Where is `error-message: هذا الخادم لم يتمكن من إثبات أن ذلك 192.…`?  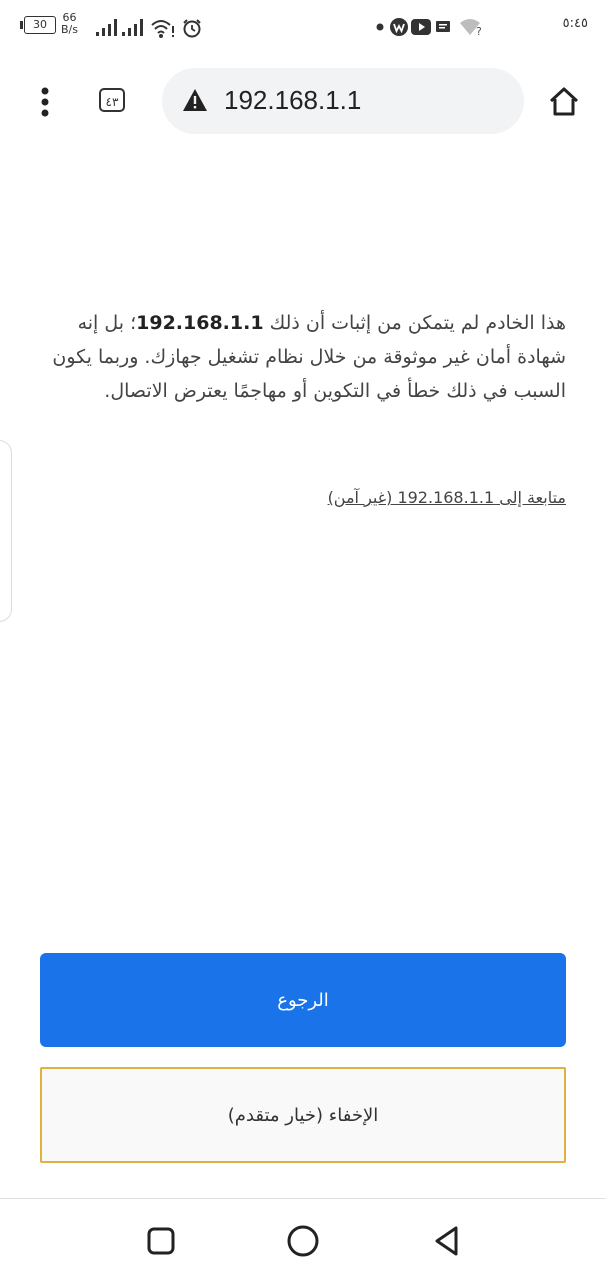
error-message: هذا الخادم لم يتمكن من إثبات أن ذلك 192.… is located at coordinates (303, 357).